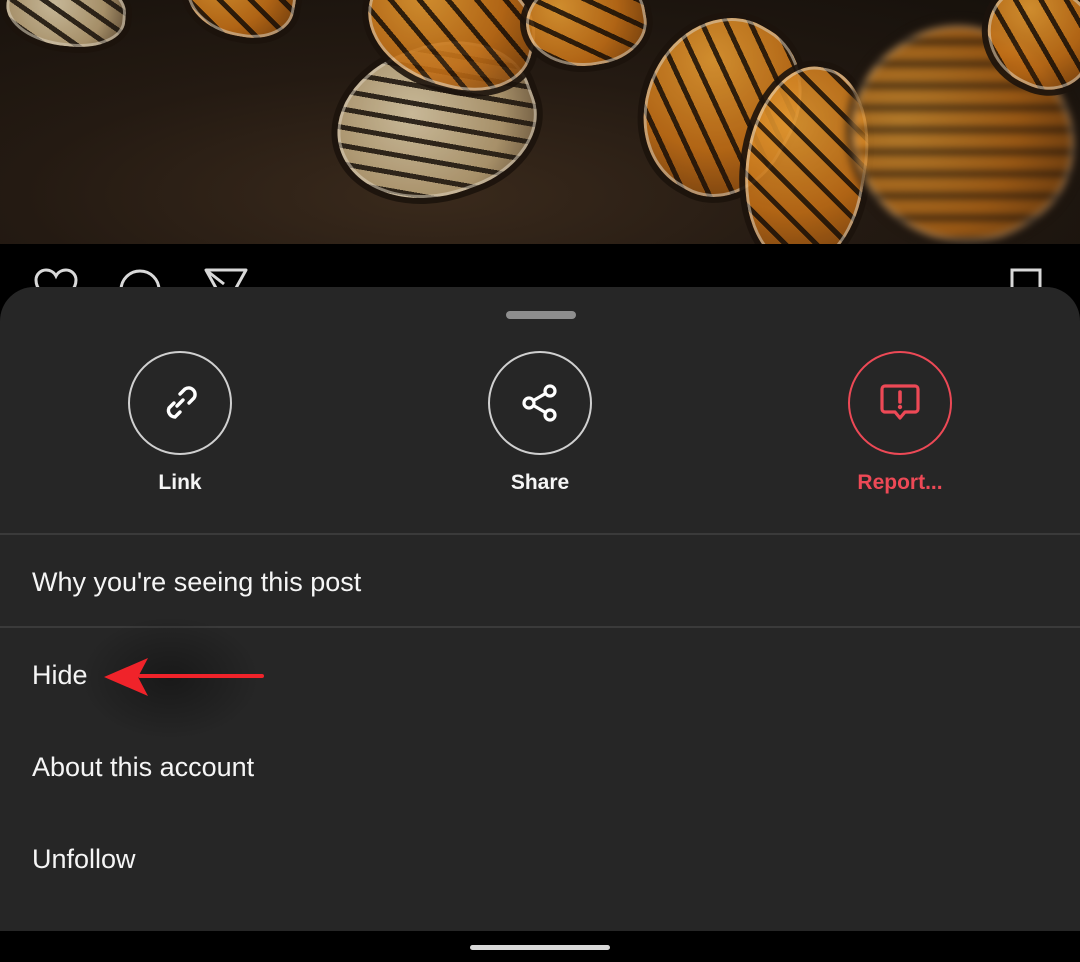 The image size is (1080, 962). Describe the element at coordinates (143, 767) in the screenshot. I see `about-account-item: About this account` at that location.